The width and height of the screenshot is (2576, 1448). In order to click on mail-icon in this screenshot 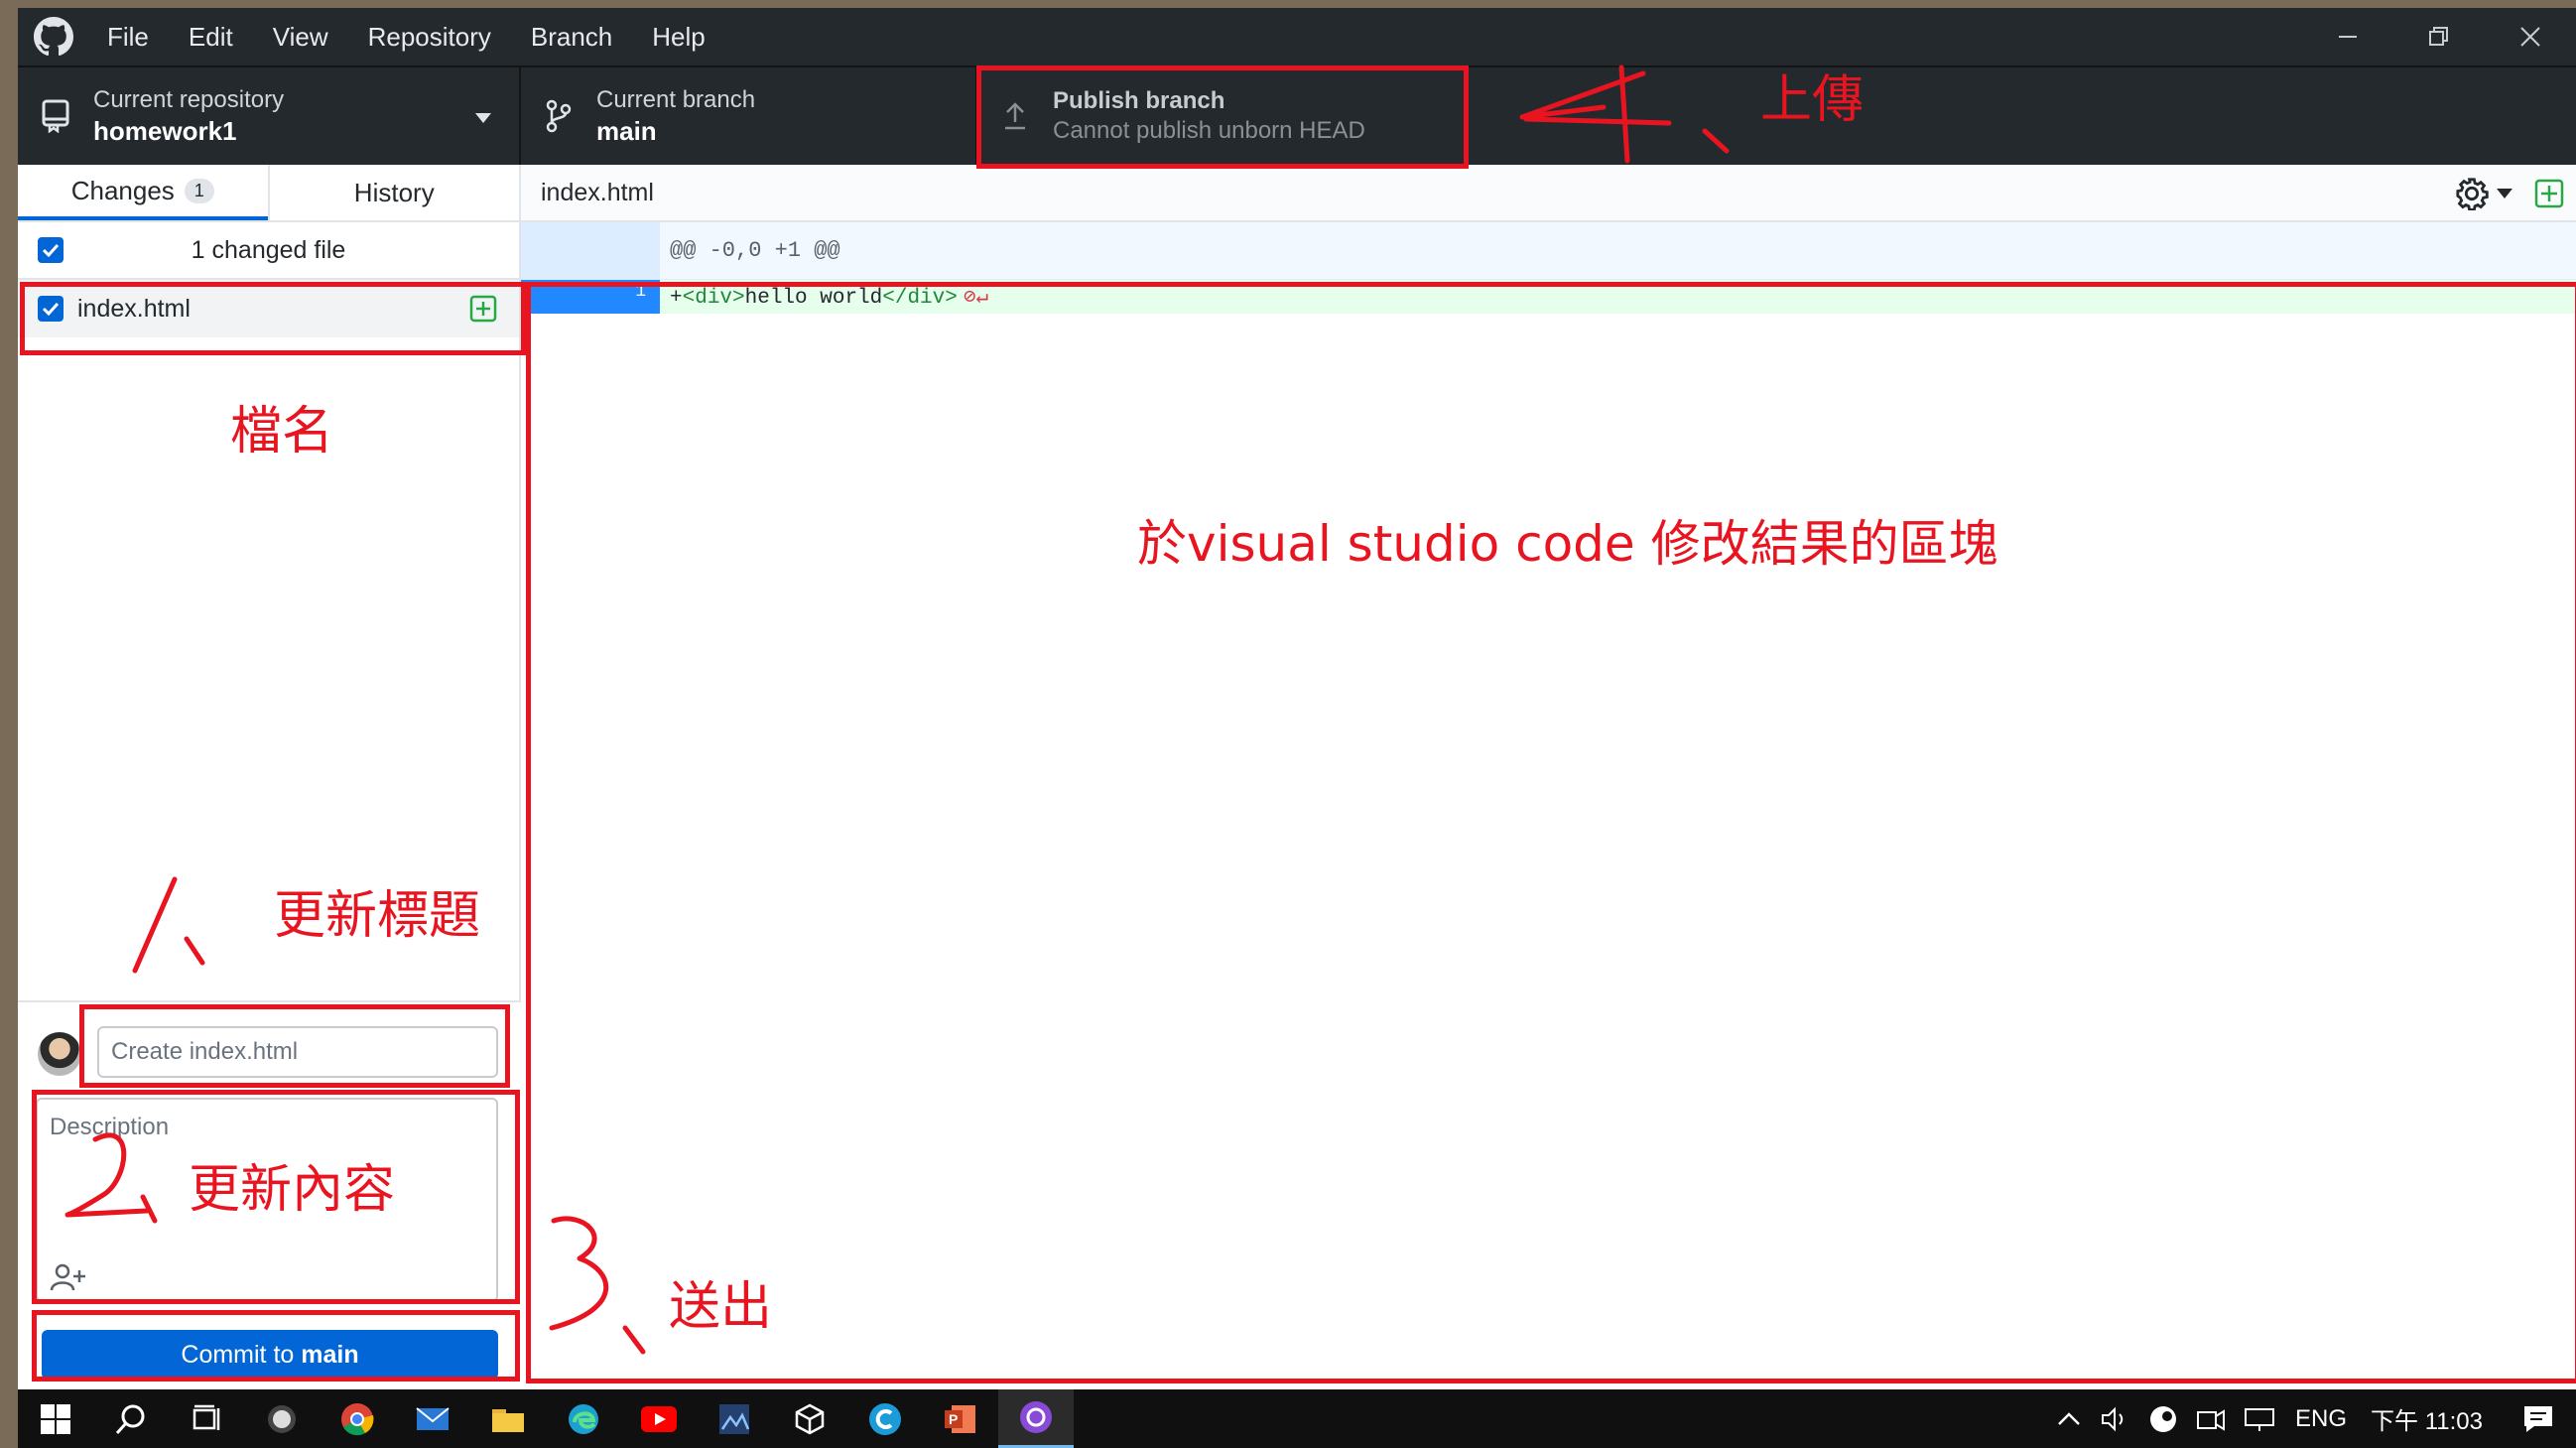, I will do `click(433, 1418)`.